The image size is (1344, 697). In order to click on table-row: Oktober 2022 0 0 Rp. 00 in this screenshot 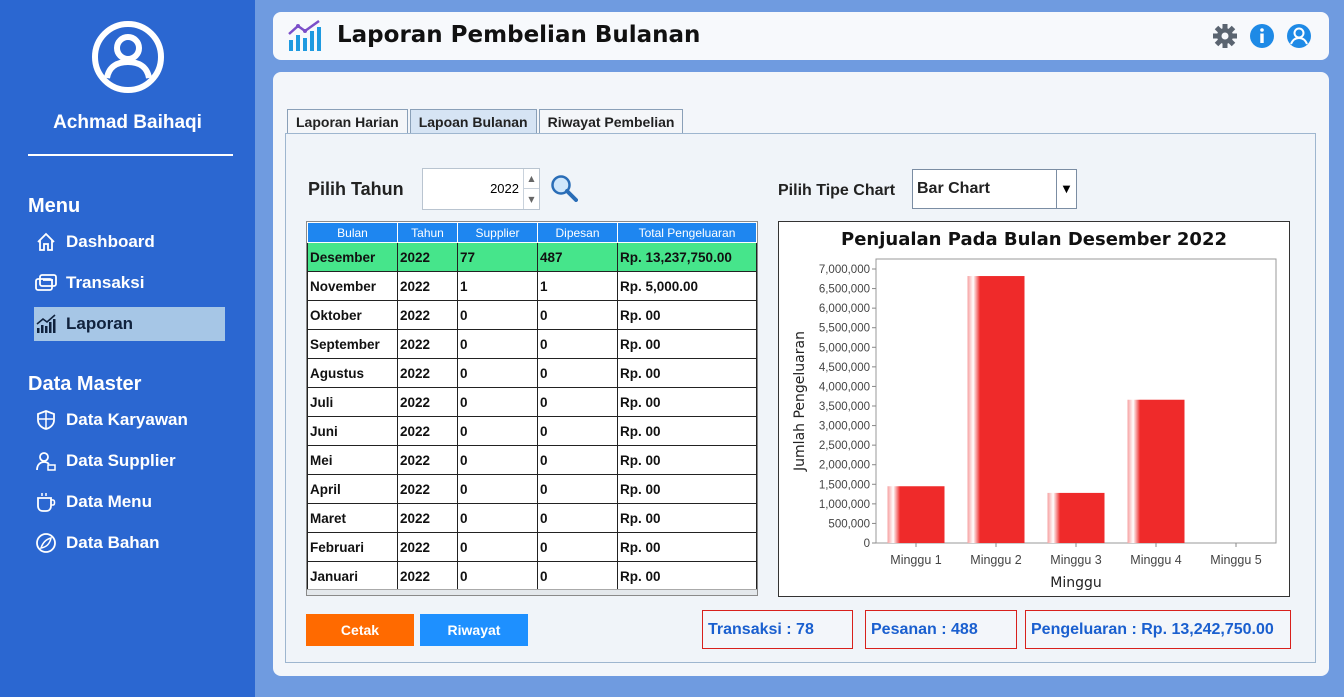, I will do `click(532, 315)`.